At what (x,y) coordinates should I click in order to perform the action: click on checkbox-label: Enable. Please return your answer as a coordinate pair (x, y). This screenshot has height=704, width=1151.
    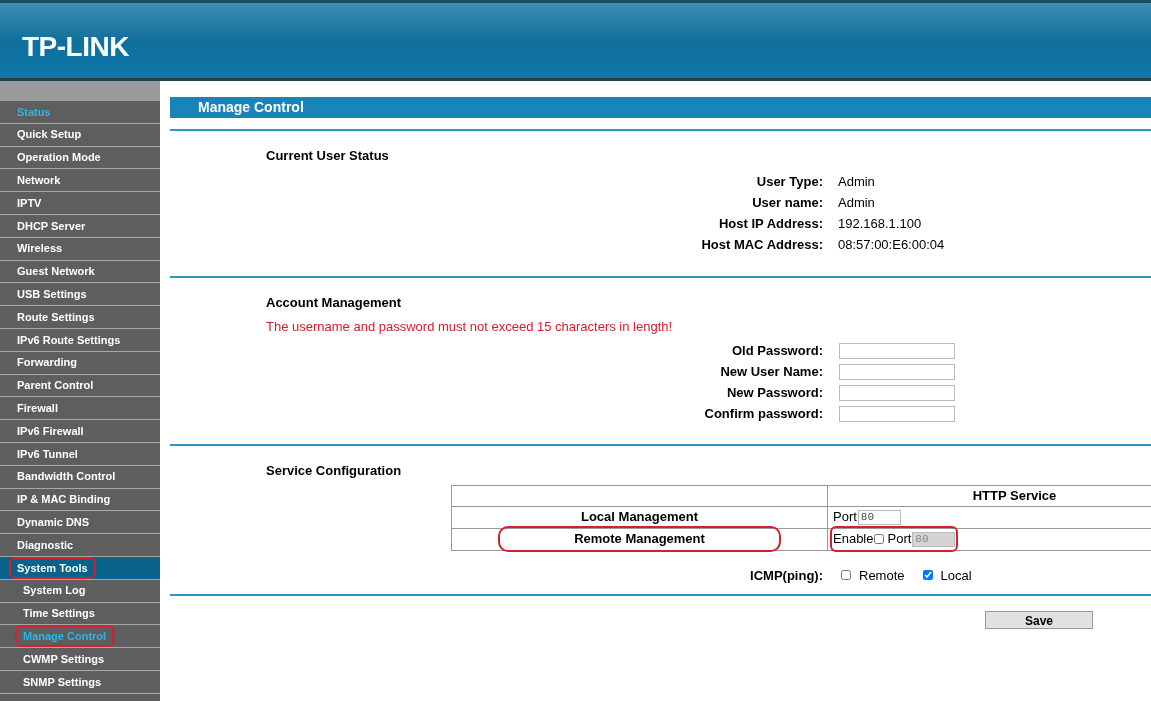
    Looking at the image, I should click on (853, 539).